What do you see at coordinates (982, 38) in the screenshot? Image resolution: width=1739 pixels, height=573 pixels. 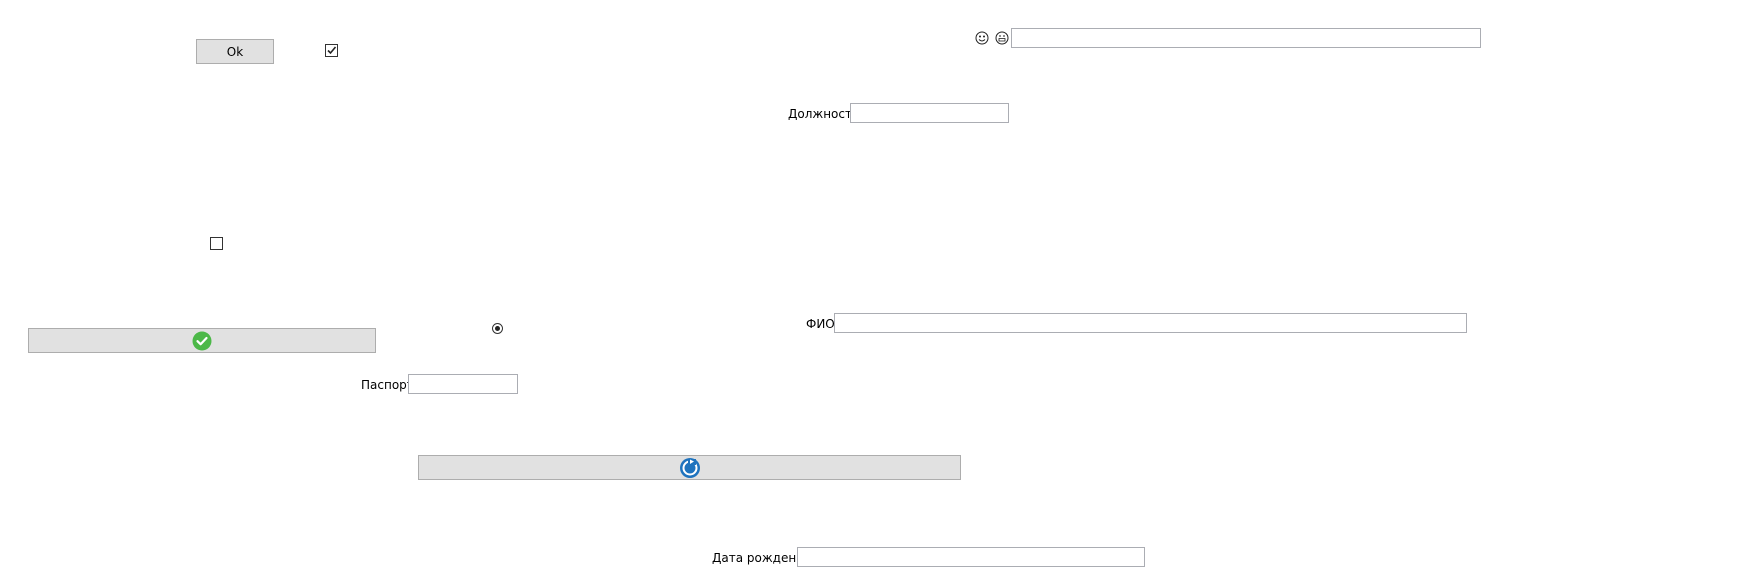 I see `emoji-face-icon` at bounding box center [982, 38].